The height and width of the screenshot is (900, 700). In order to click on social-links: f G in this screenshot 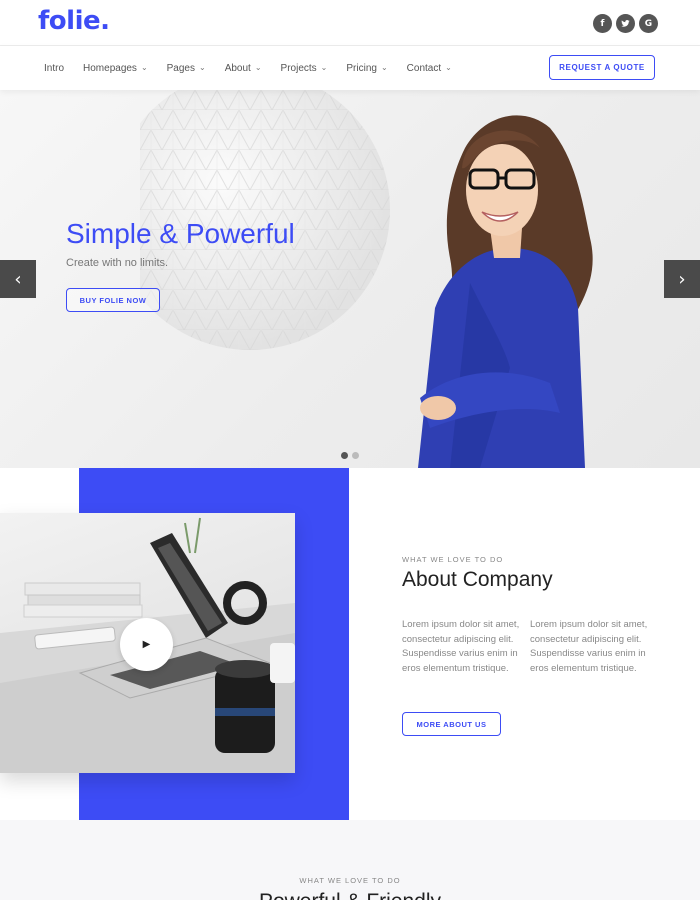, I will do `click(625, 23)`.